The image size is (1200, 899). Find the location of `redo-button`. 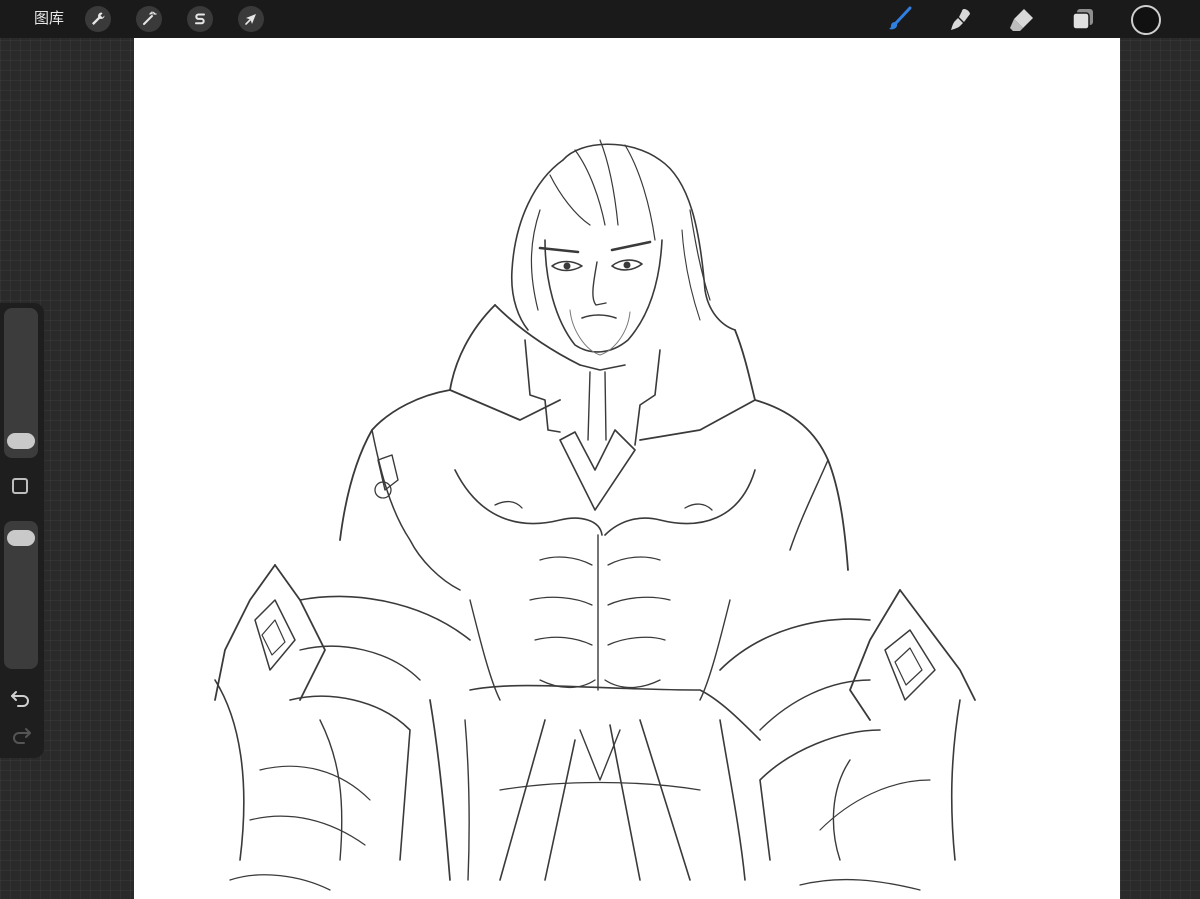

redo-button is located at coordinates (21, 735).